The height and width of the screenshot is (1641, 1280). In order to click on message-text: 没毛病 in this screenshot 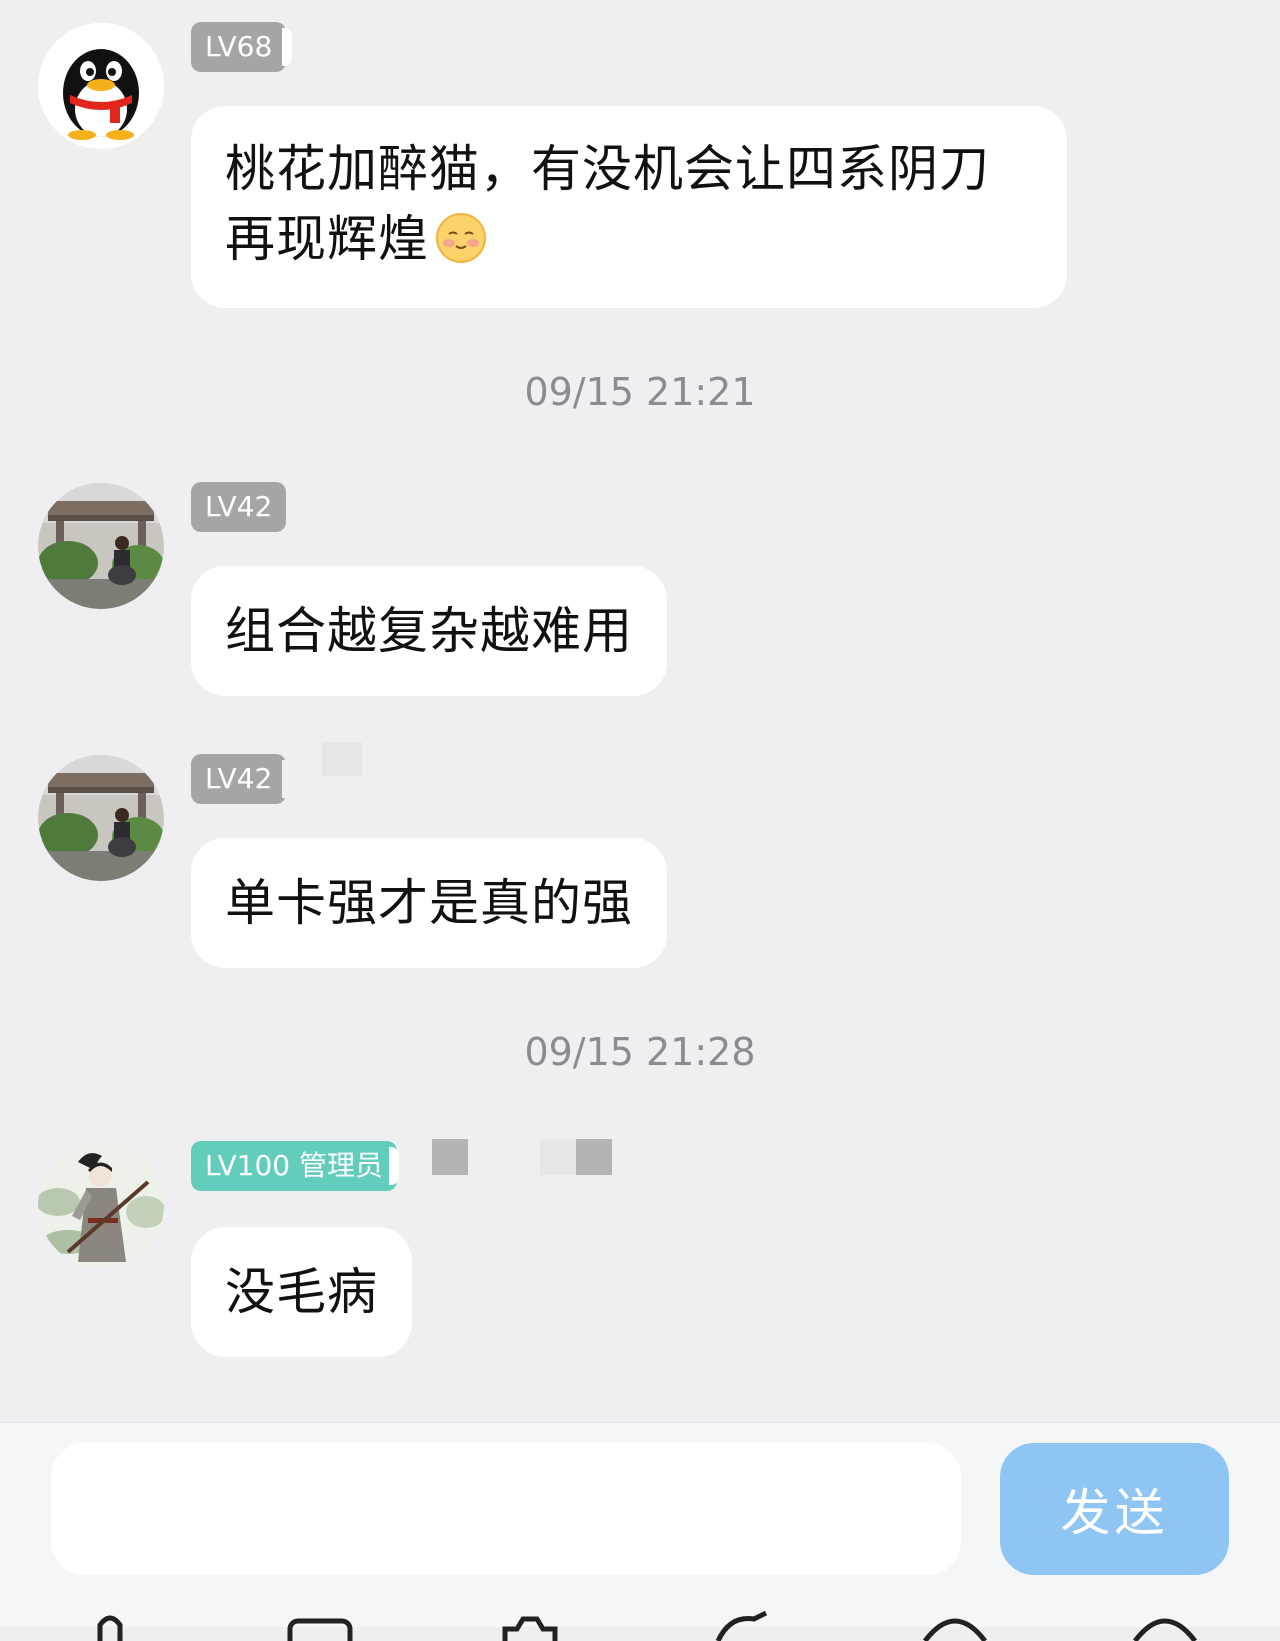, I will do `click(301, 1292)`.